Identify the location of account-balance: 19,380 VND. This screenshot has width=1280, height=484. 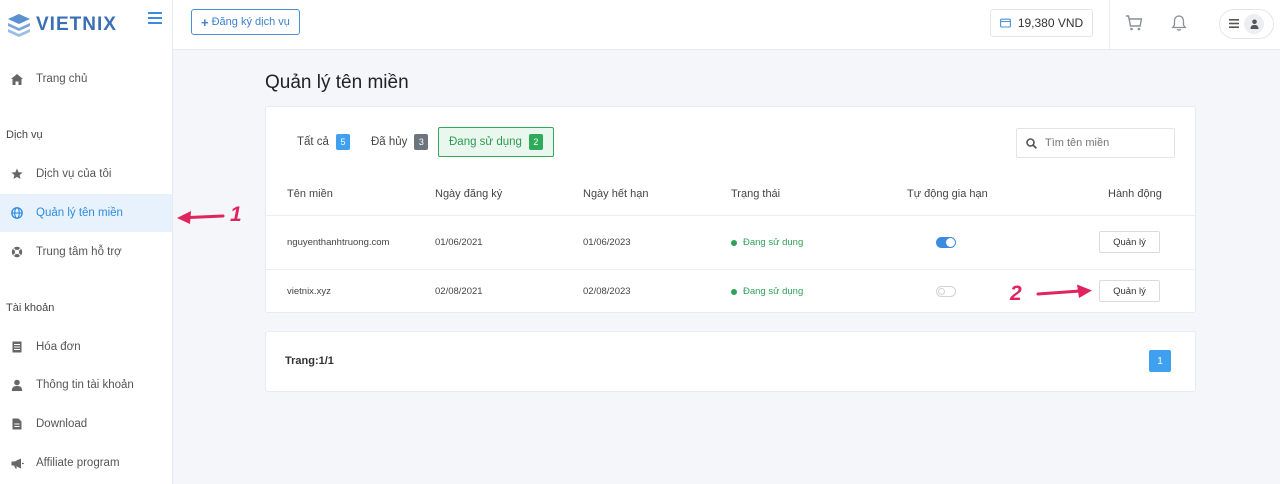
(1041, 23).